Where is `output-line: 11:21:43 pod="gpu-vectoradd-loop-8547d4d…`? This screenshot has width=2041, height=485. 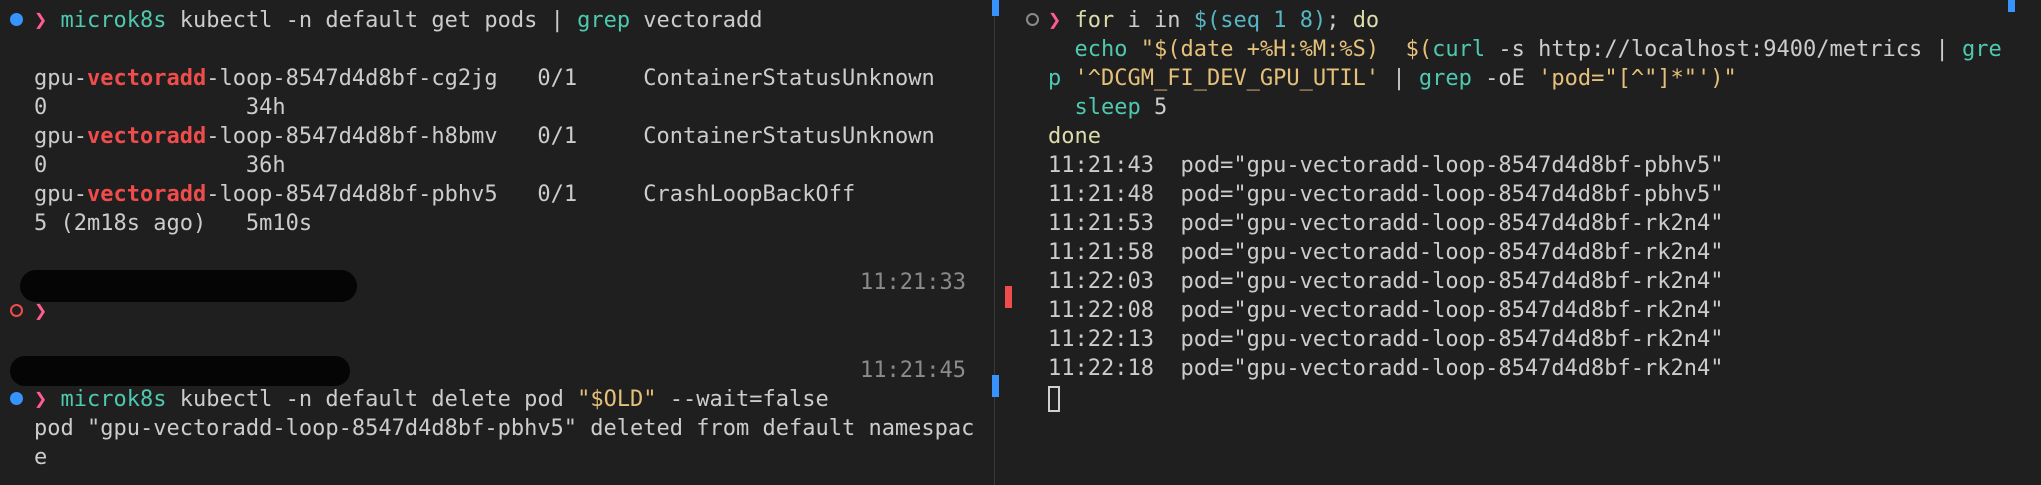
output-line: 11:21:43 pod="gpu-vectoradd-loop-8547d4d… is located at coordinates (1386, 165).